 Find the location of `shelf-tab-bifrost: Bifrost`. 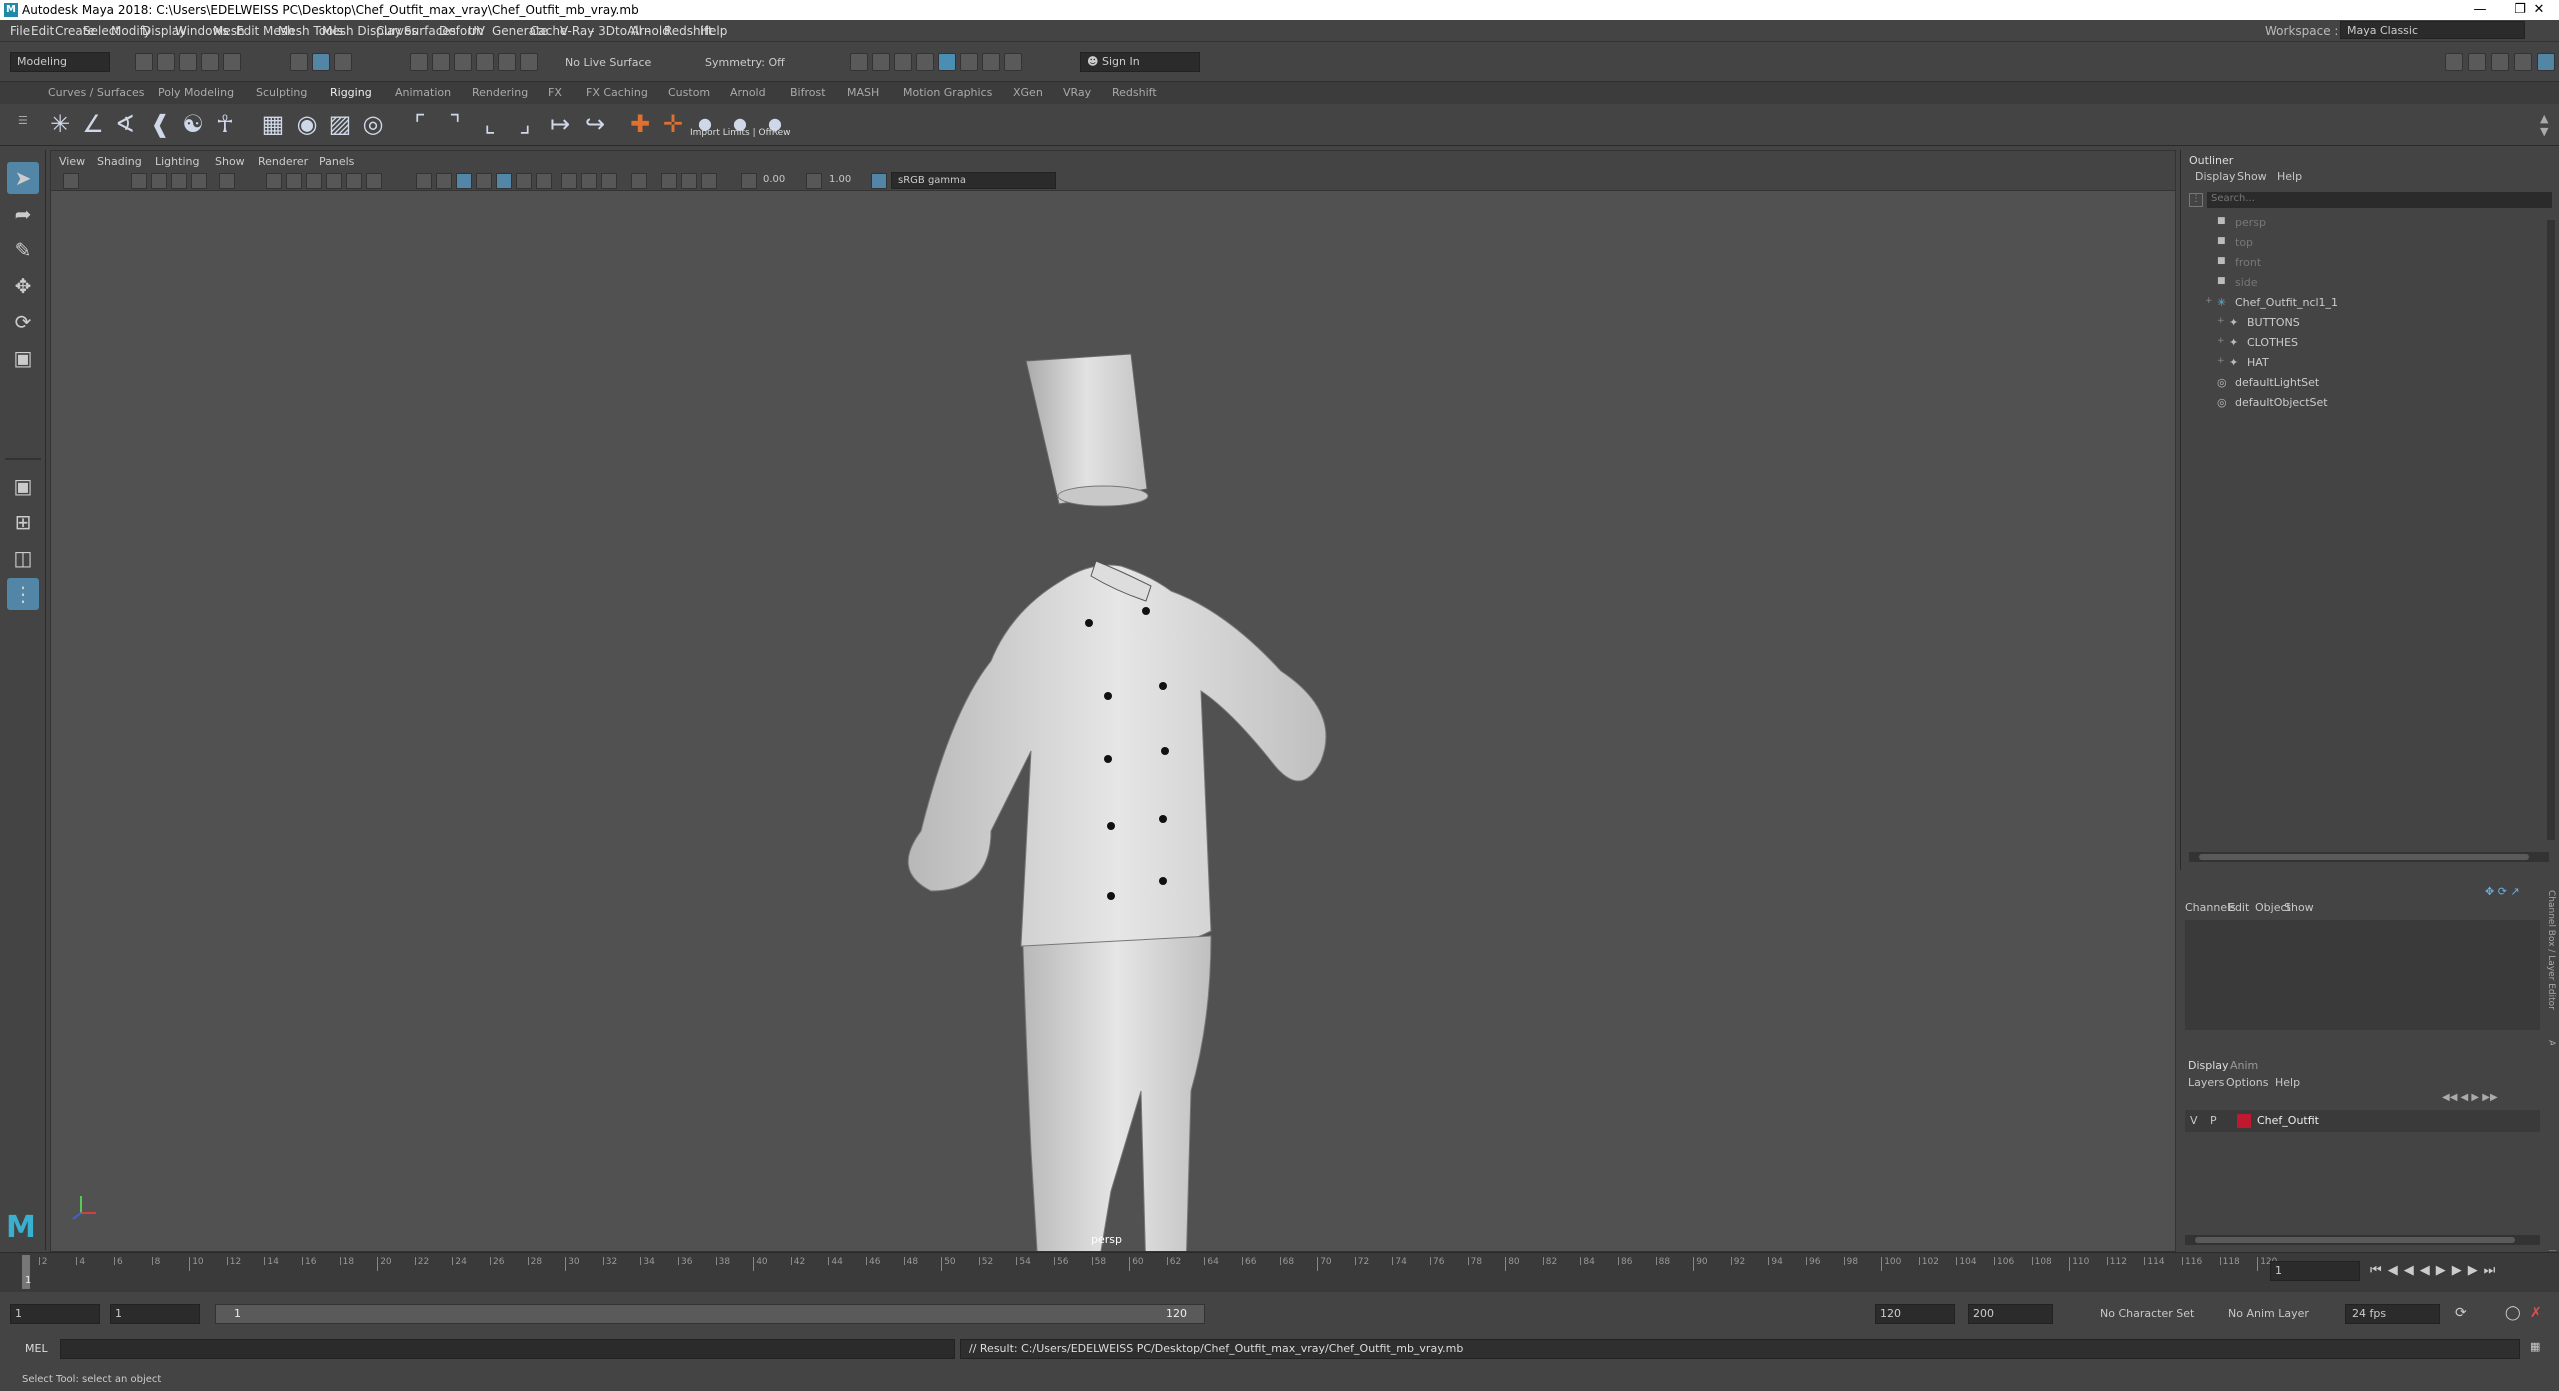

shelf-tab-bifrost: Bifrost is located at coordinates (808, 92).